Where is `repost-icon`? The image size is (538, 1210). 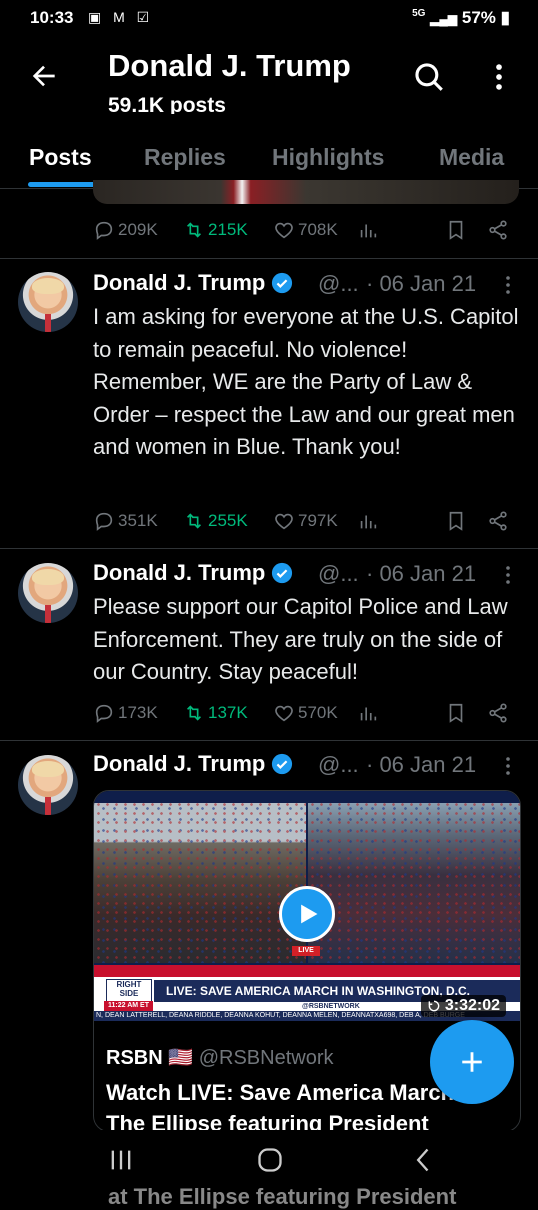
repost-icon is located at coordinates (194, 230).